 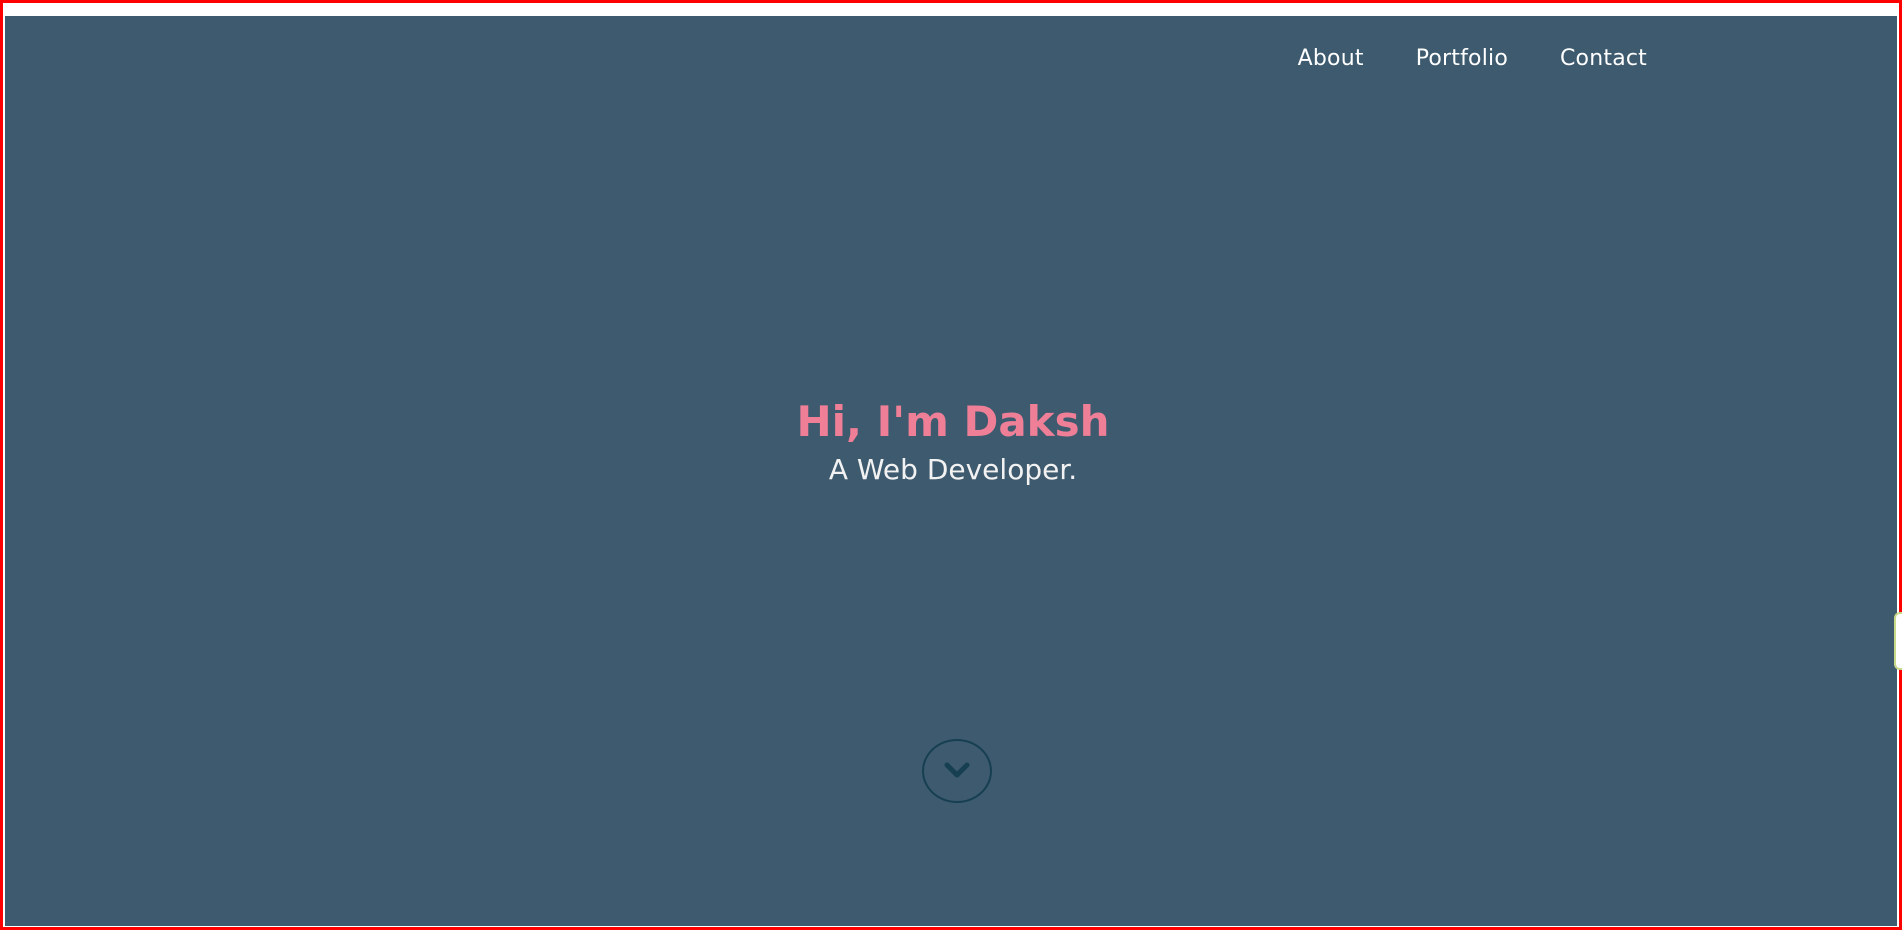 I want to click on scroll-down-button, so click(x=957, y=771).